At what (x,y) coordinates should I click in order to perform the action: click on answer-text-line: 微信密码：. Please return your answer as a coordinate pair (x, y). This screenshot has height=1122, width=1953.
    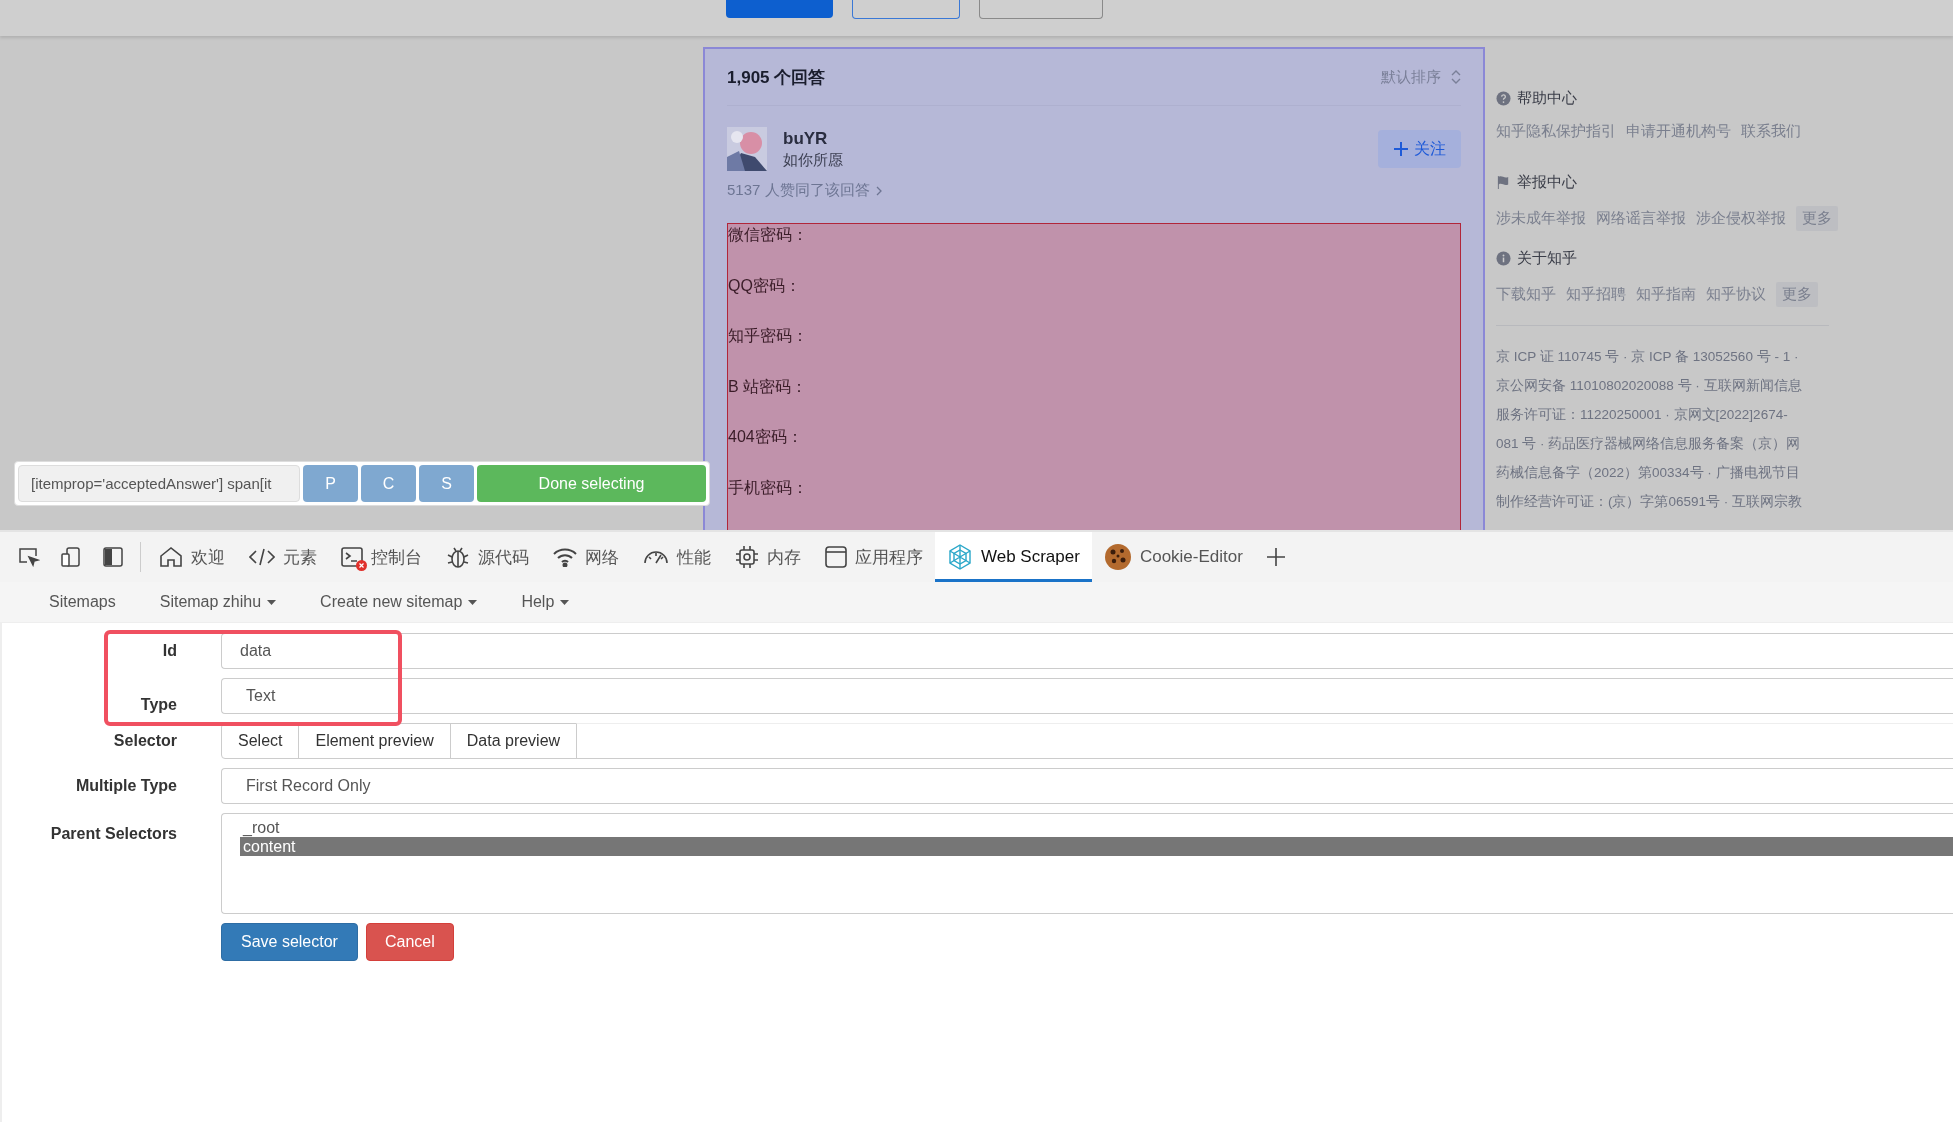
    Looking at the image, I should click on (768, 235).